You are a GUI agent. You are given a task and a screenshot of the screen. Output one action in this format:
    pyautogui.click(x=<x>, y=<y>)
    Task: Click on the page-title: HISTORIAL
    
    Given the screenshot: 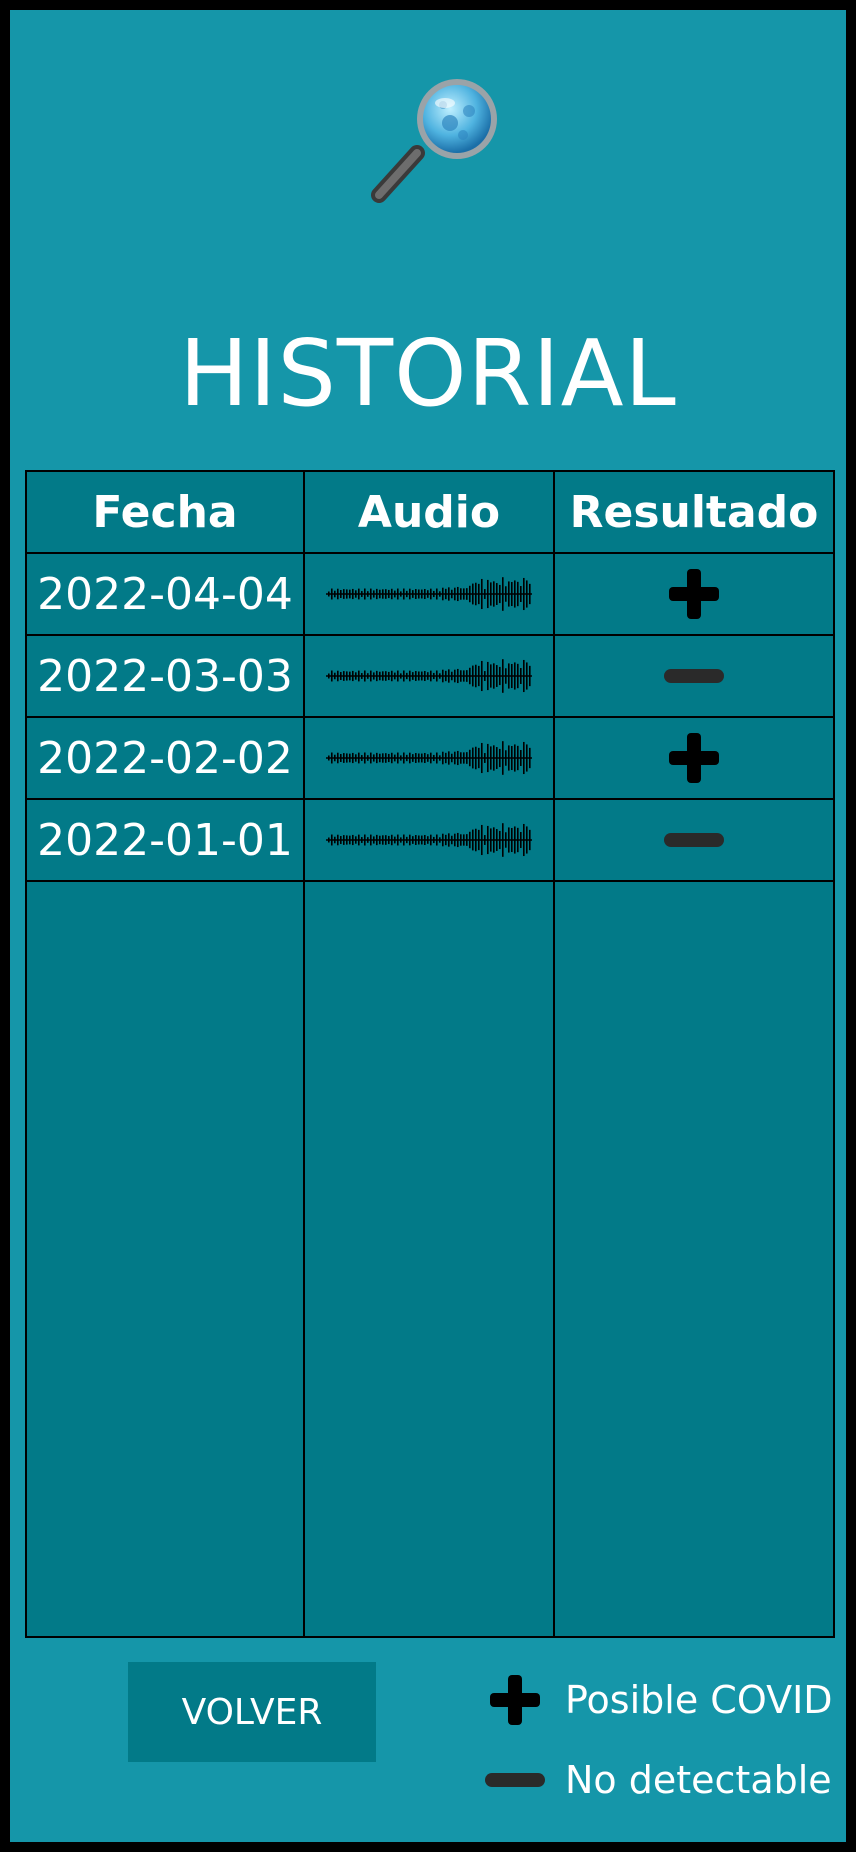 What is the action you would take?
    pyautogui.click(x=428, y=373)
    